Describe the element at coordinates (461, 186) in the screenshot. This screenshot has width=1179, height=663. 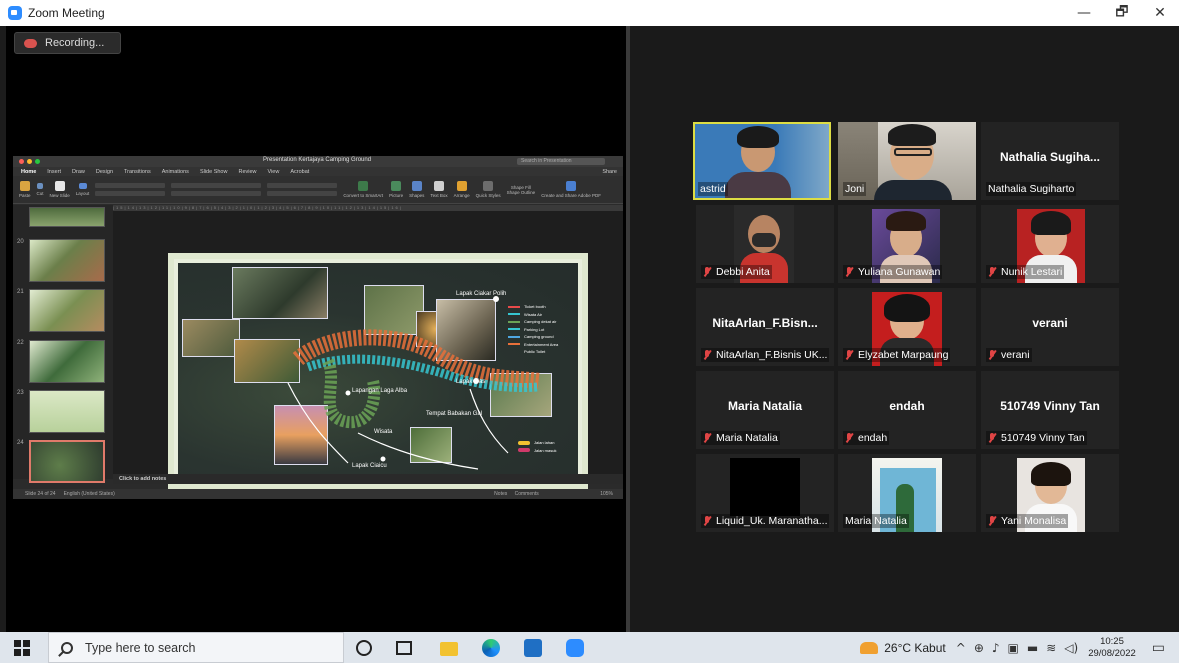
I see `arrange-icon` at that location.